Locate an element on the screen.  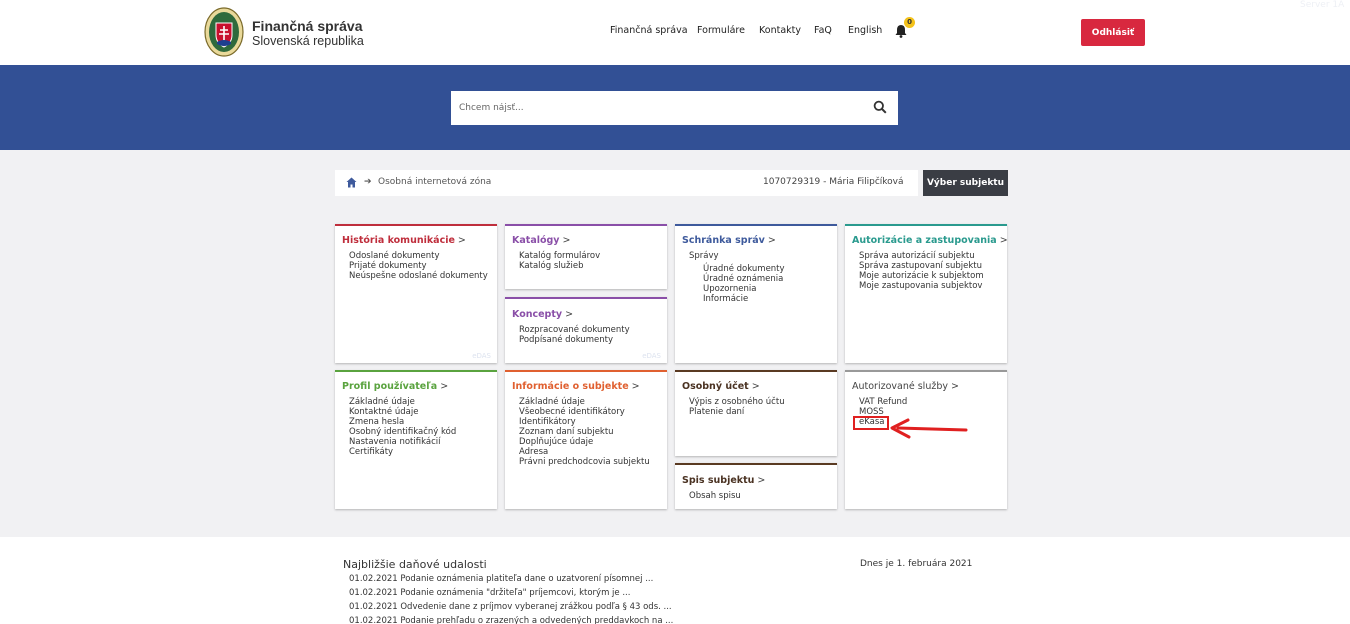
list-item: Nastavenia notifikácií is located at coordinates (402, 442).